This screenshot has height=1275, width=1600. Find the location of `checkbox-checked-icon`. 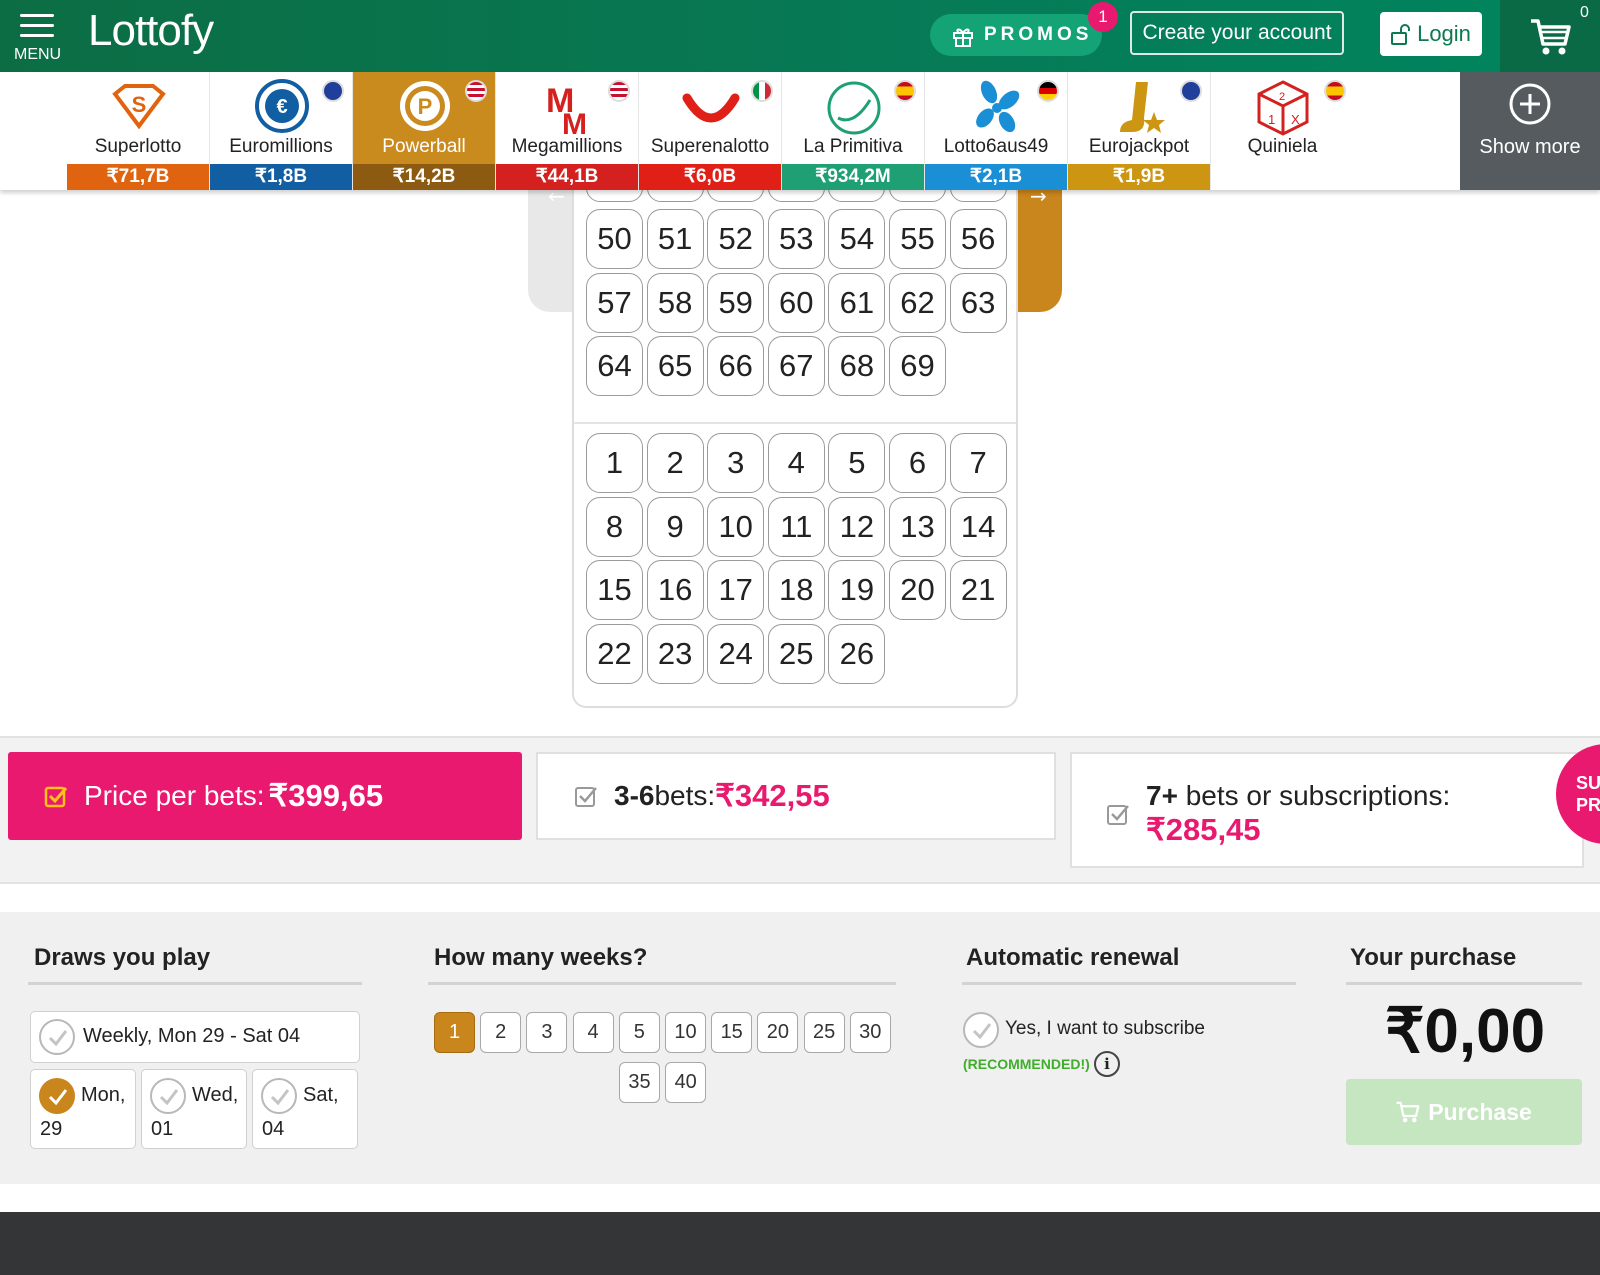

checkbox-checked-icon is located at coordinates (56, 797).